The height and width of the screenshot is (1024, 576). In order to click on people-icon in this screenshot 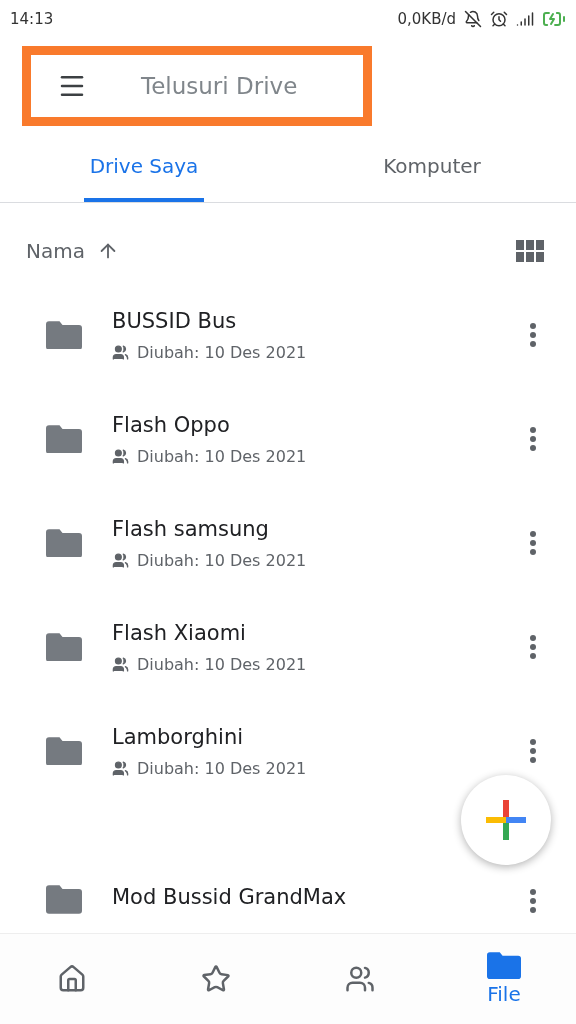, I will do `click(360, 979)`.